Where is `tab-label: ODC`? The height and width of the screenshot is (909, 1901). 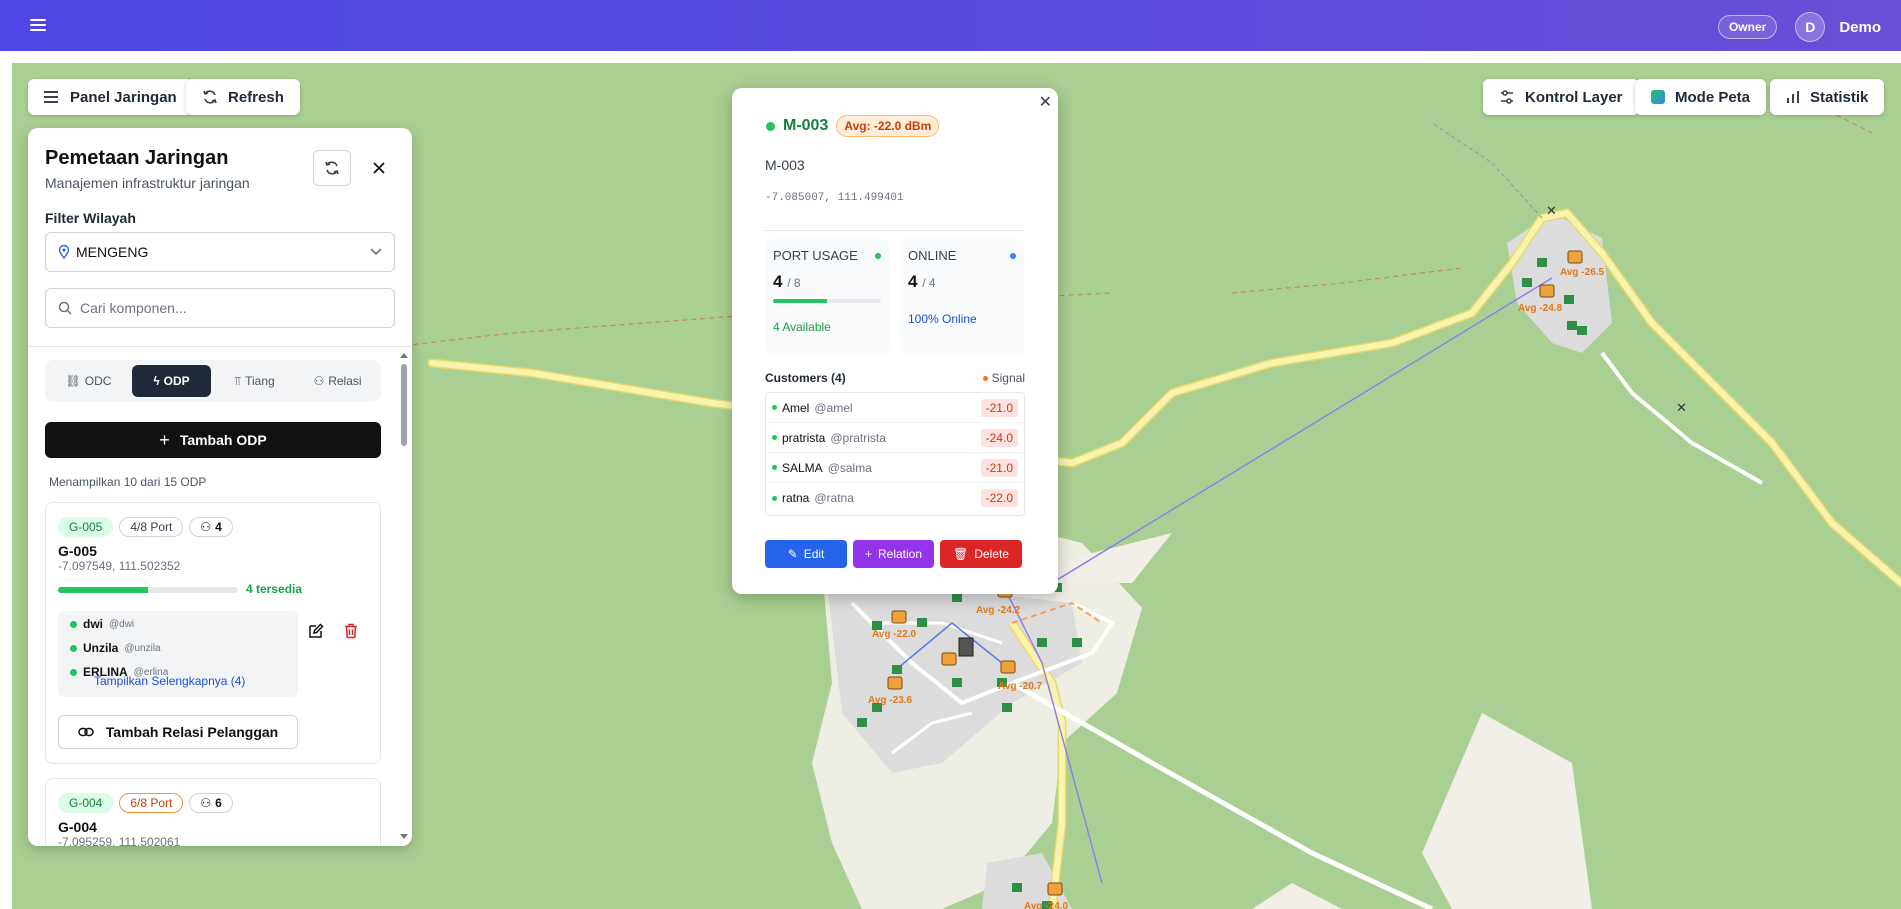
tab-label: ODC is located at coordinates (98, 381).